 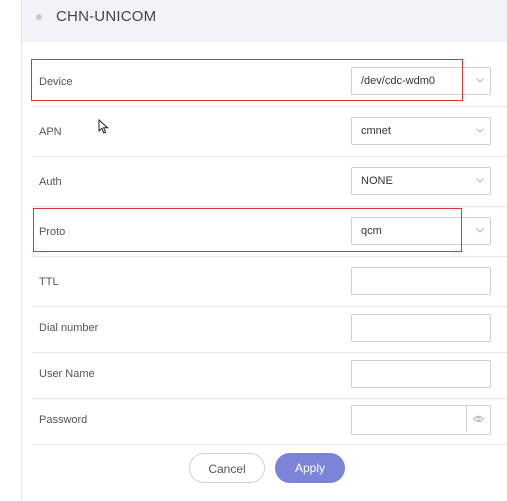 I want to click on panel-title: CHN-UNICOM, so click(x=106, y=16).